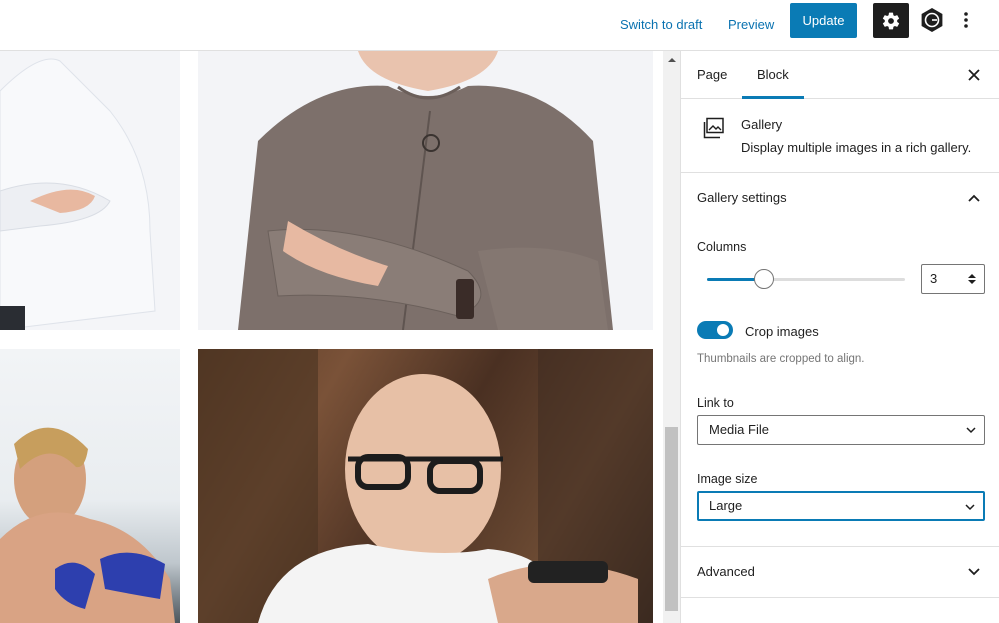  What do you see at coordinates (782, 331) in the screenshot?
I see `crop-images-label: Crop images` at bounding box center [782, 331].